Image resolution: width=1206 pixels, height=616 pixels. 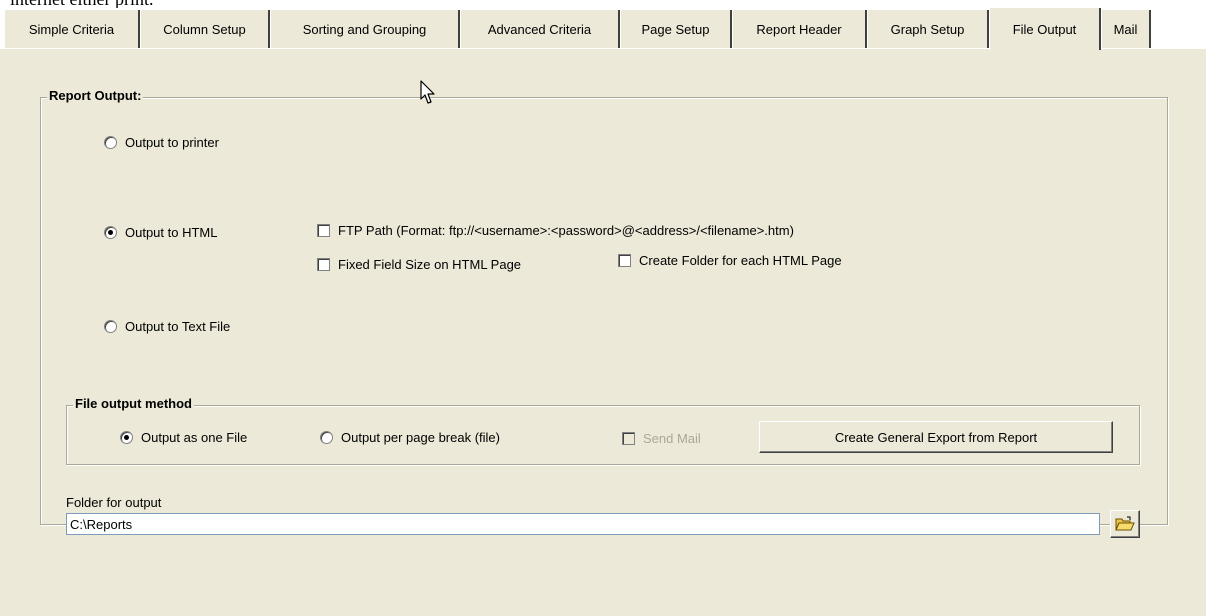 What do you see at coordinates (936, 437) in the screenshot?
I see `create-general-export-button: Create General Export from Report` at bounding box center [936, 437].